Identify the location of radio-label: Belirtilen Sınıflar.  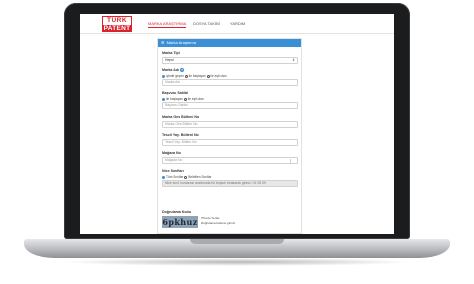
(200, 177).